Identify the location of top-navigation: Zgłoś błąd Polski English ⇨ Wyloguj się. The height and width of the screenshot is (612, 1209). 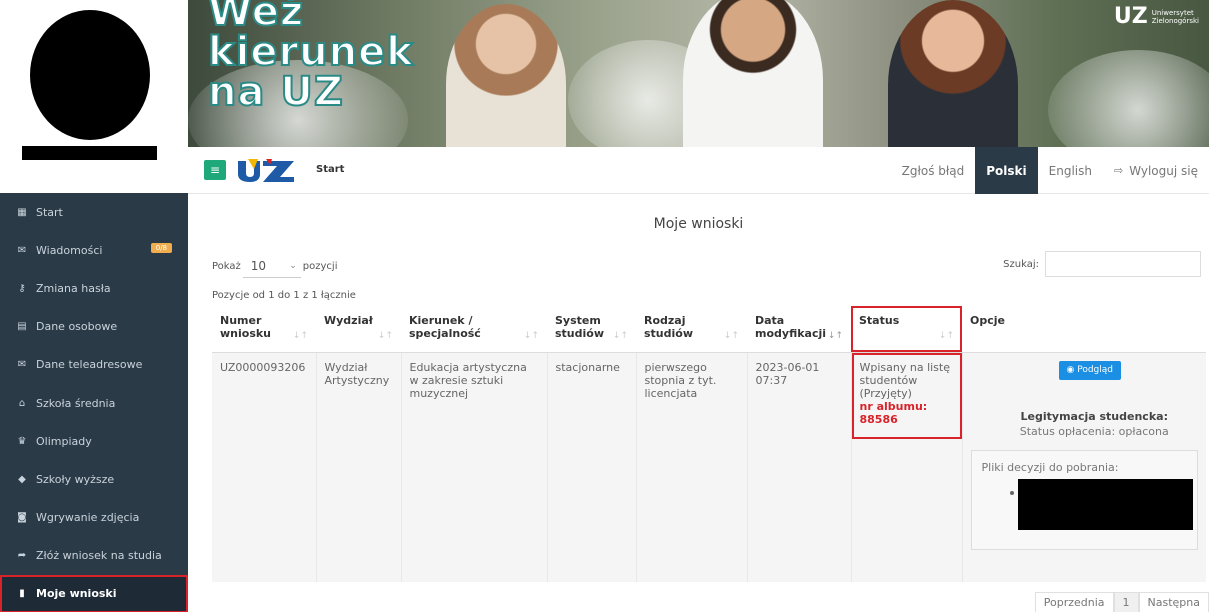
(1050, 170).